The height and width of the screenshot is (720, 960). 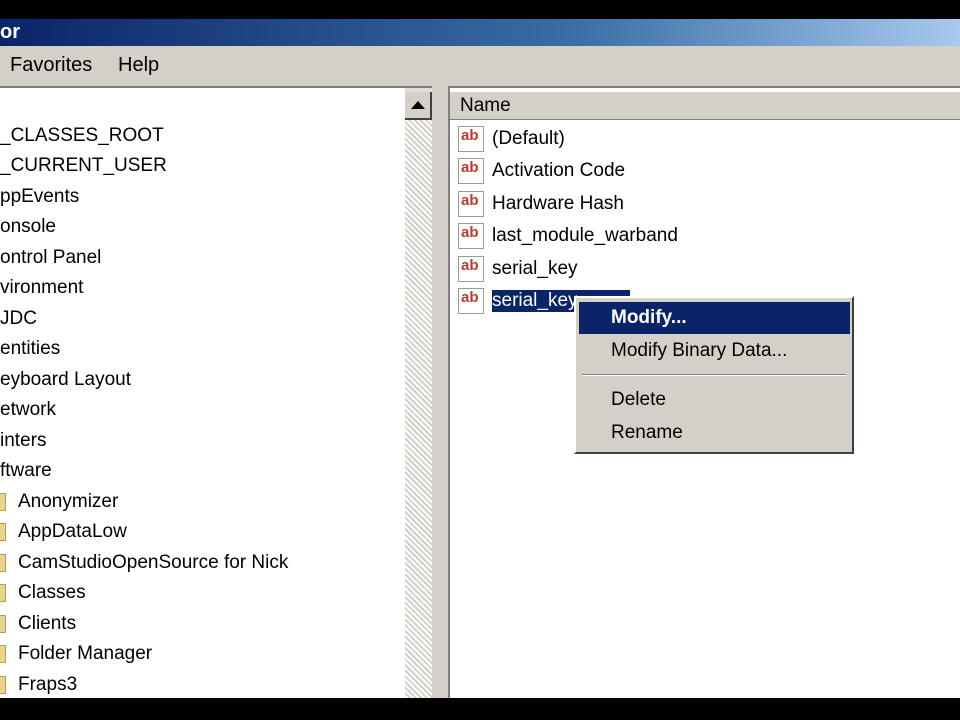 I want to click on menu-help: Help, so click(x=138, y=65).